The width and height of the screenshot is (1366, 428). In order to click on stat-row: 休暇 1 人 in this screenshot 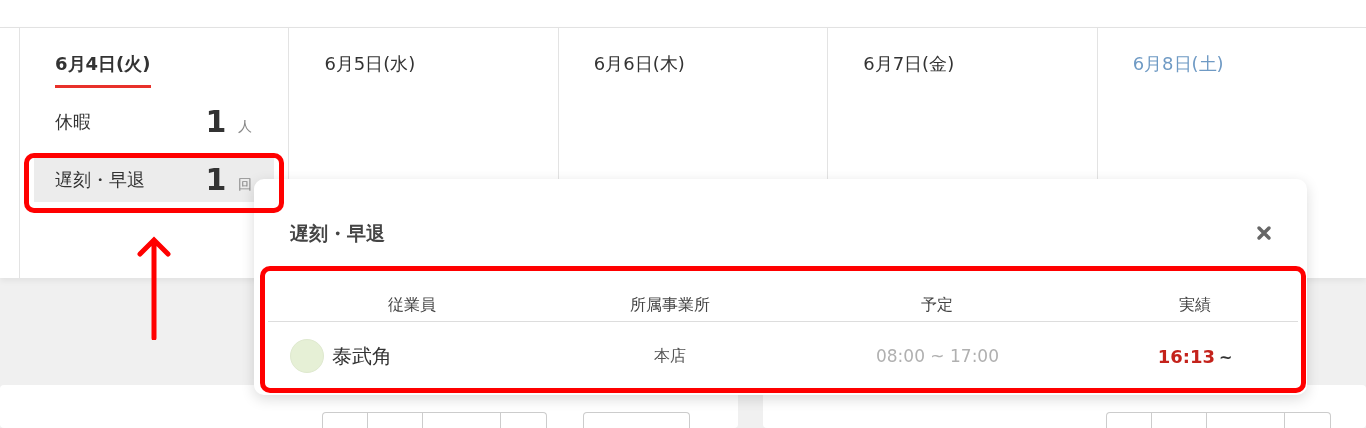, I will do `click(154, 121)`.